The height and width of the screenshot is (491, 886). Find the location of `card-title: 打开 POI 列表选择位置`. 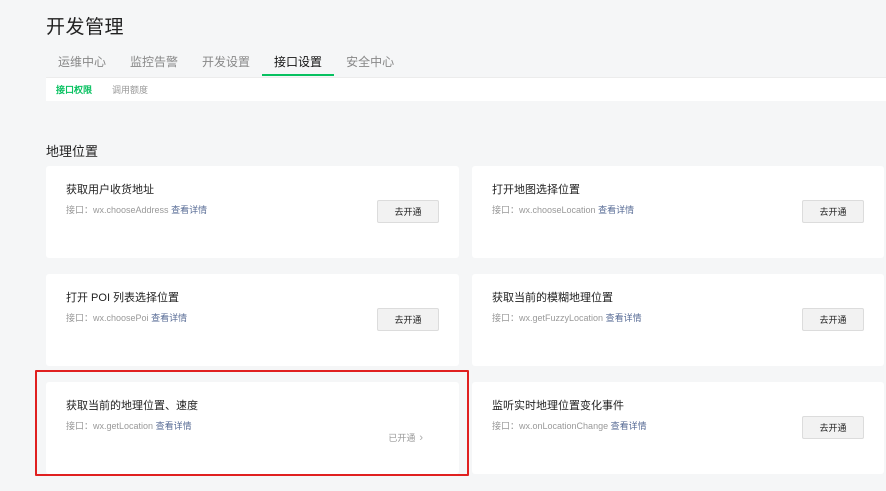

card-title: 打开 POI 列表选择位置 is located at coordinates (123, 298).